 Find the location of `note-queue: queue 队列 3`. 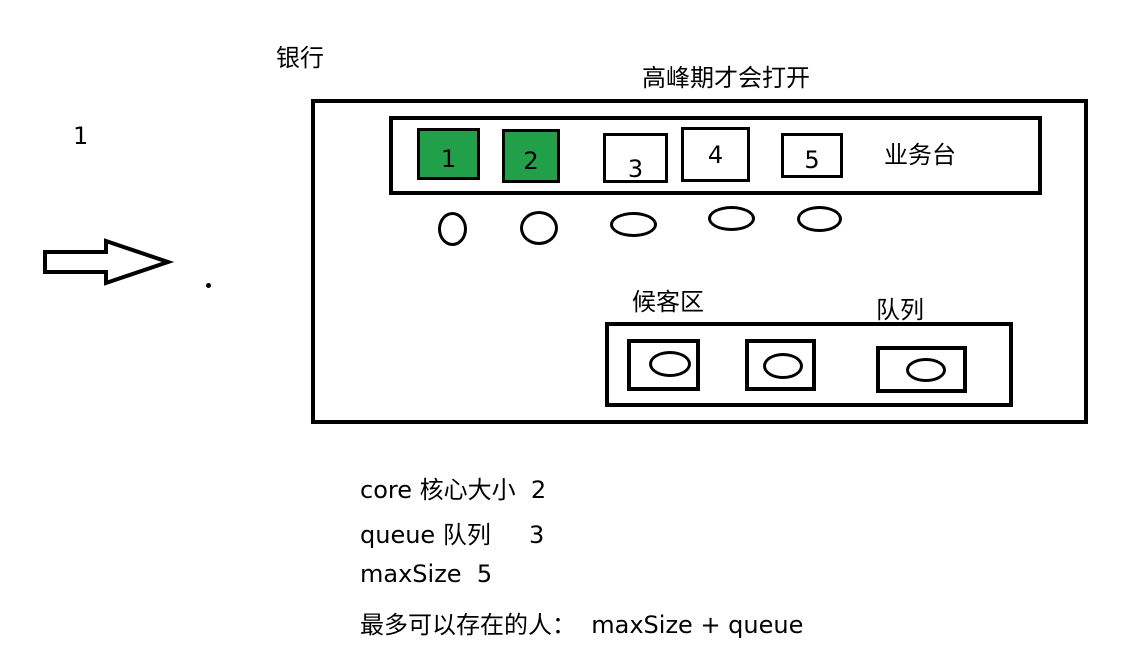

note-queue: queue 队列 3 is located at coordinates (452, 535).